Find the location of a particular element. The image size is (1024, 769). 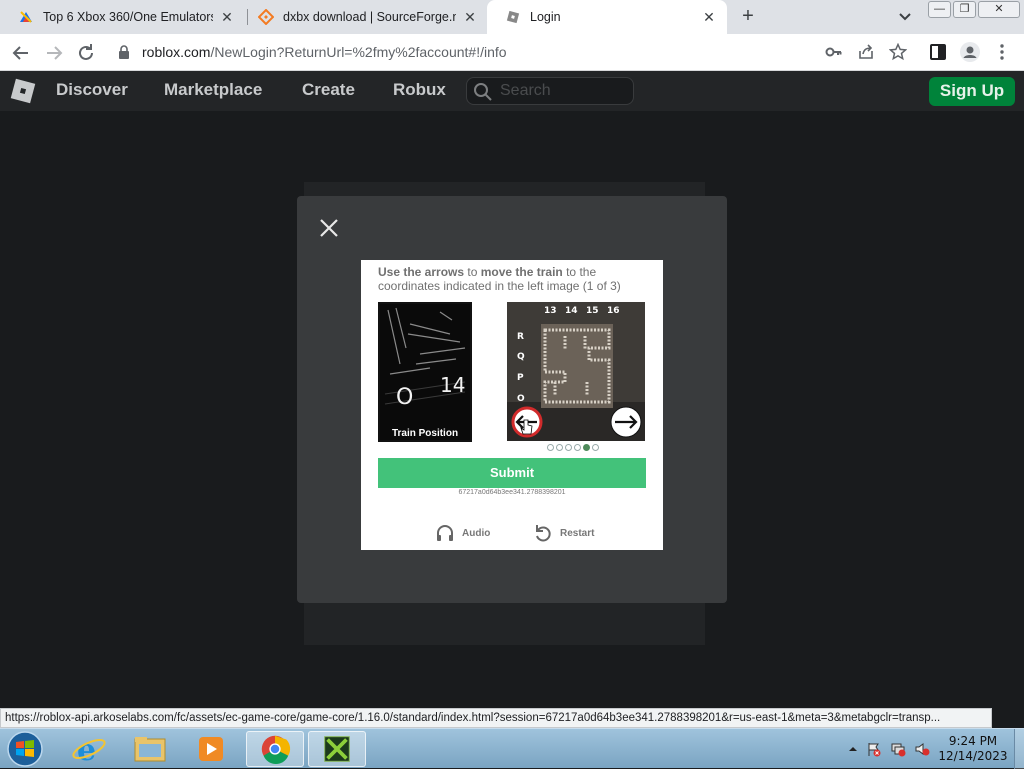

left-label-o: O is located at coordinates (404, 397).